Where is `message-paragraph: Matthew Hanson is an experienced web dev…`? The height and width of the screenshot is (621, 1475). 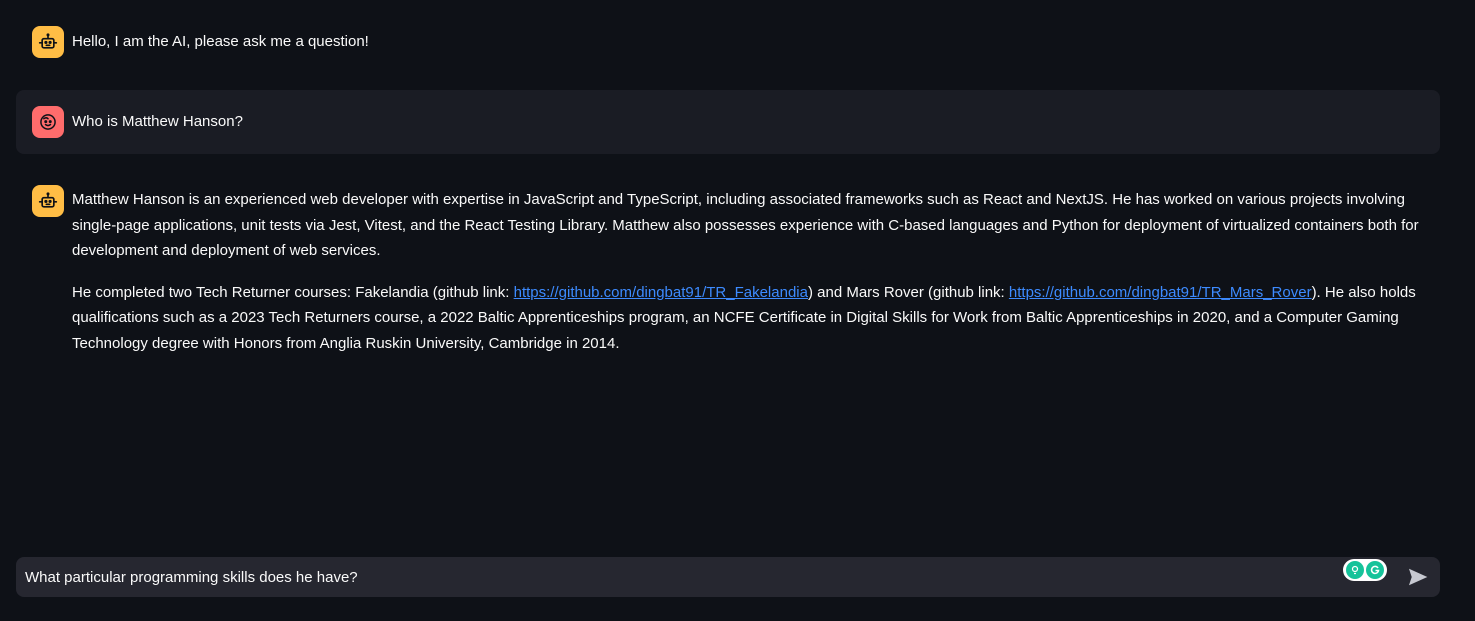 message-paragraph: Matthew Hanson is an experienced web dev… is located at coordinates (745, 225).